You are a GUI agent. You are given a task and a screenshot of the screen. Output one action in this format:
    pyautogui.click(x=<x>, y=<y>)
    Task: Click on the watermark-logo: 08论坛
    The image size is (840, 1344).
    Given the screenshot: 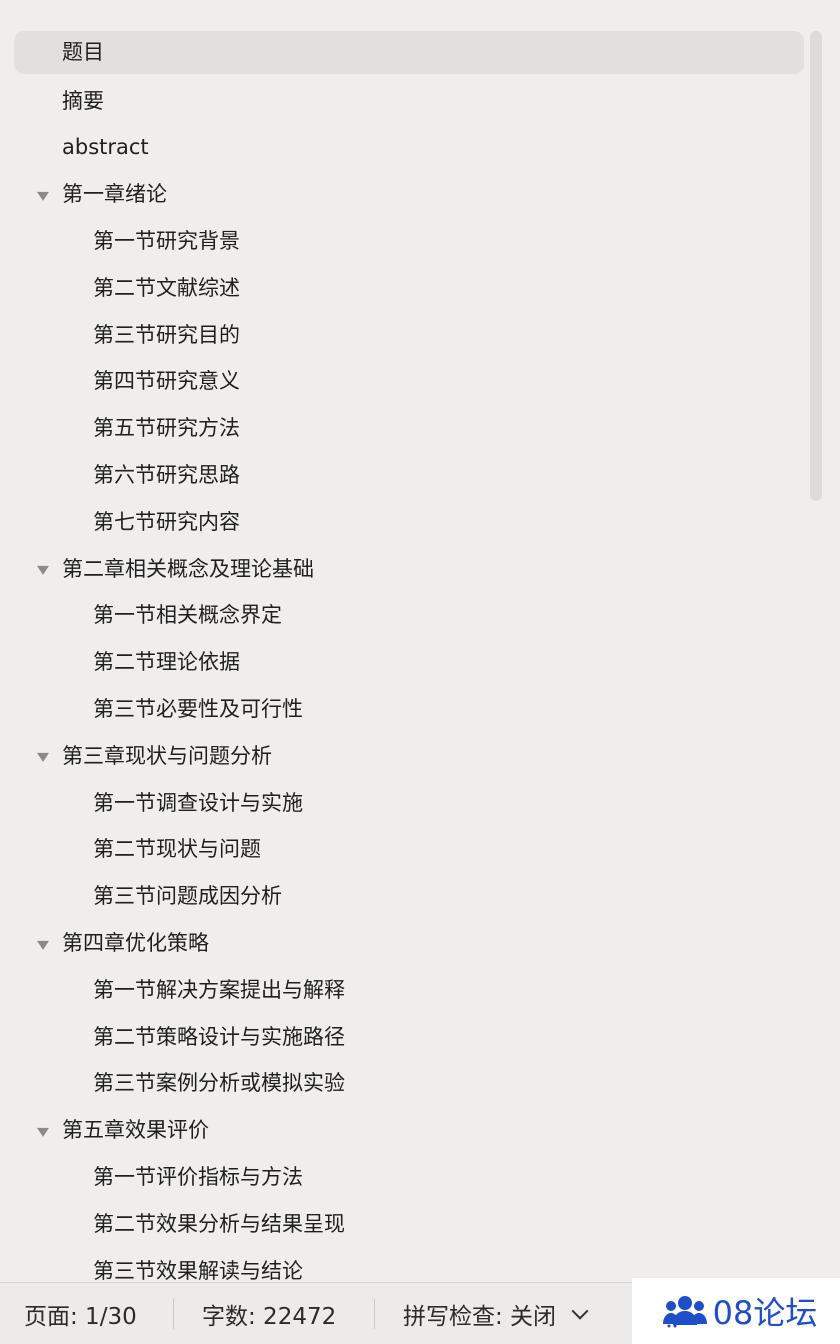 What is the action you would take?
    pyautogui.click(x=736, y=1311)
    